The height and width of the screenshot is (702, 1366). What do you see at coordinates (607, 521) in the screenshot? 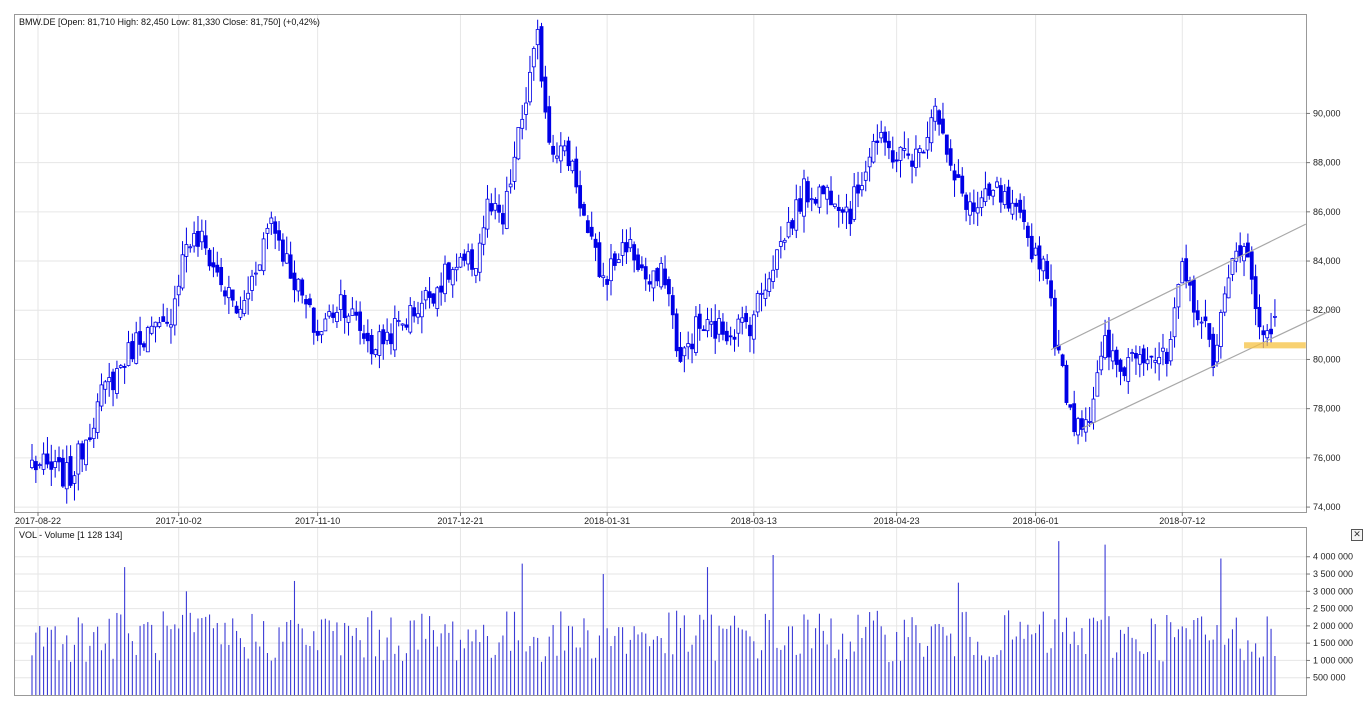
I see `date-tick-label: 2018-01-31` at bounding box center [607, 521].